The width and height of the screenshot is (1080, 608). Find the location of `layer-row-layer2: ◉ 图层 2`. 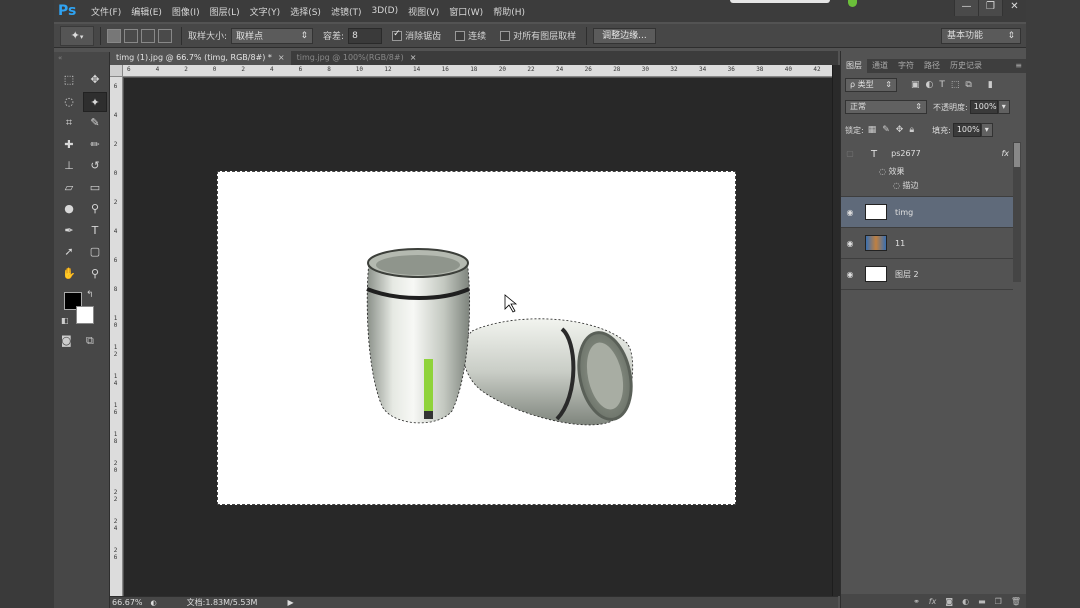

layer-row-layer2: ◉ 图层 2 is located at coordinates (927, 274).